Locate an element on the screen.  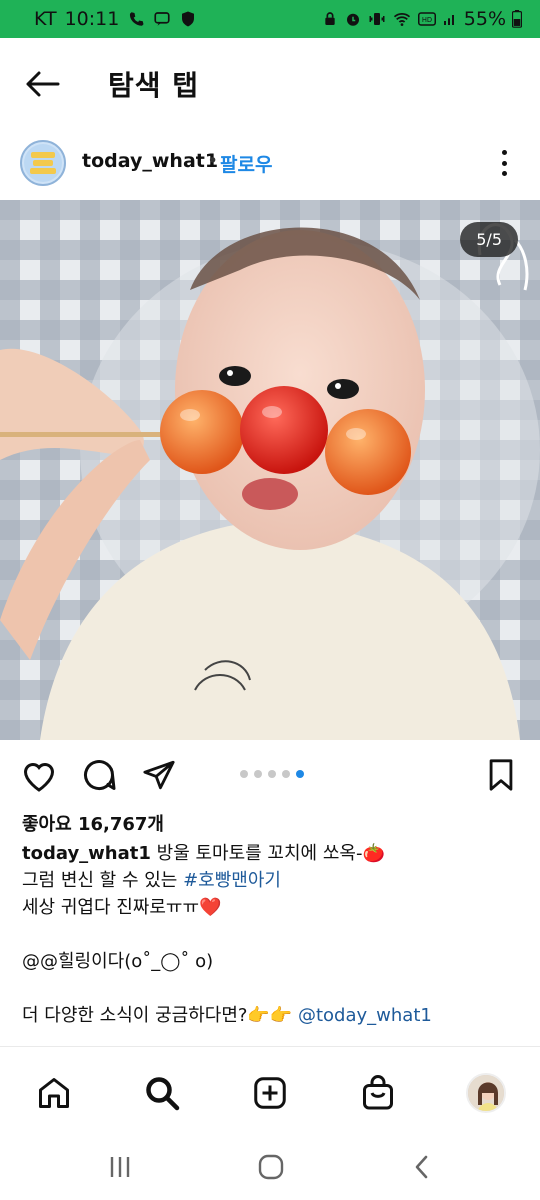
carousel-indicator is located at coordinates (272, 774).